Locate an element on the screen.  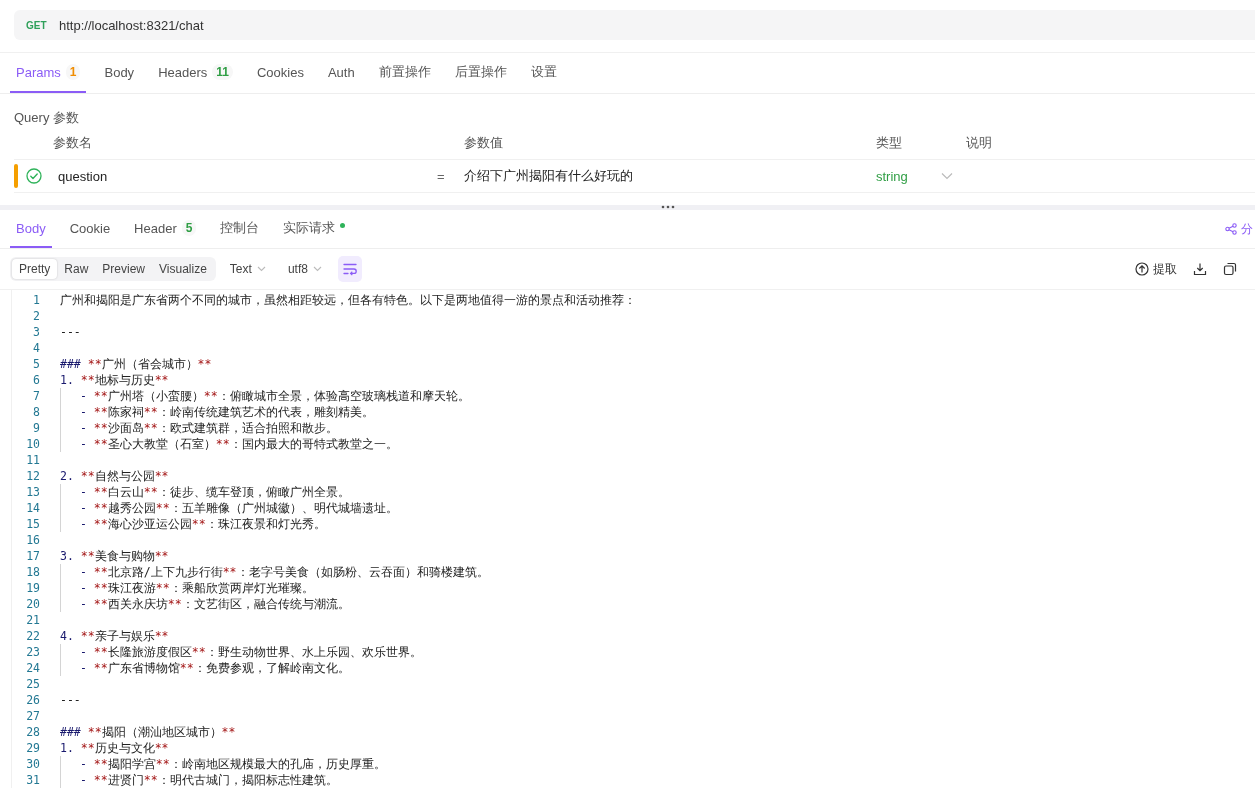
dropdown: utf8 is located at coordinates (304, 269).